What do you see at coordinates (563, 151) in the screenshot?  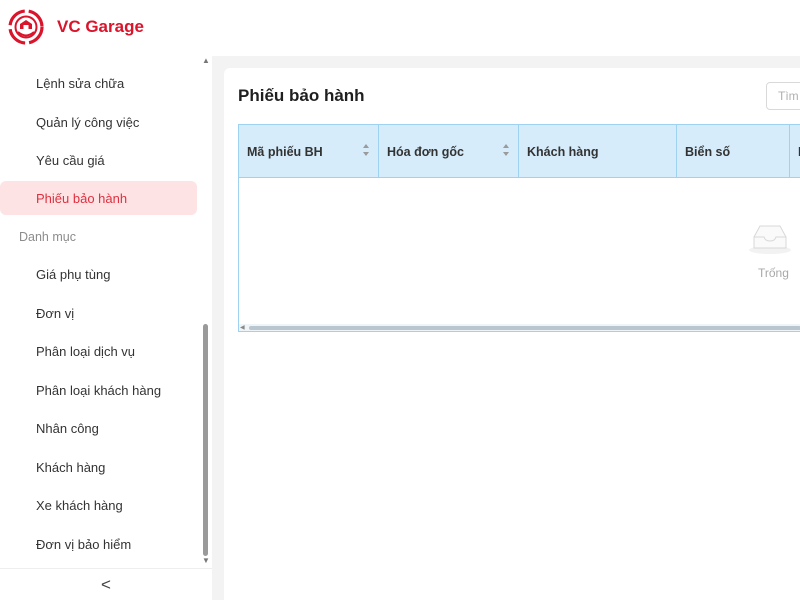 I see `column-header-label: Khách hàng` at bounding box center [563, 151].